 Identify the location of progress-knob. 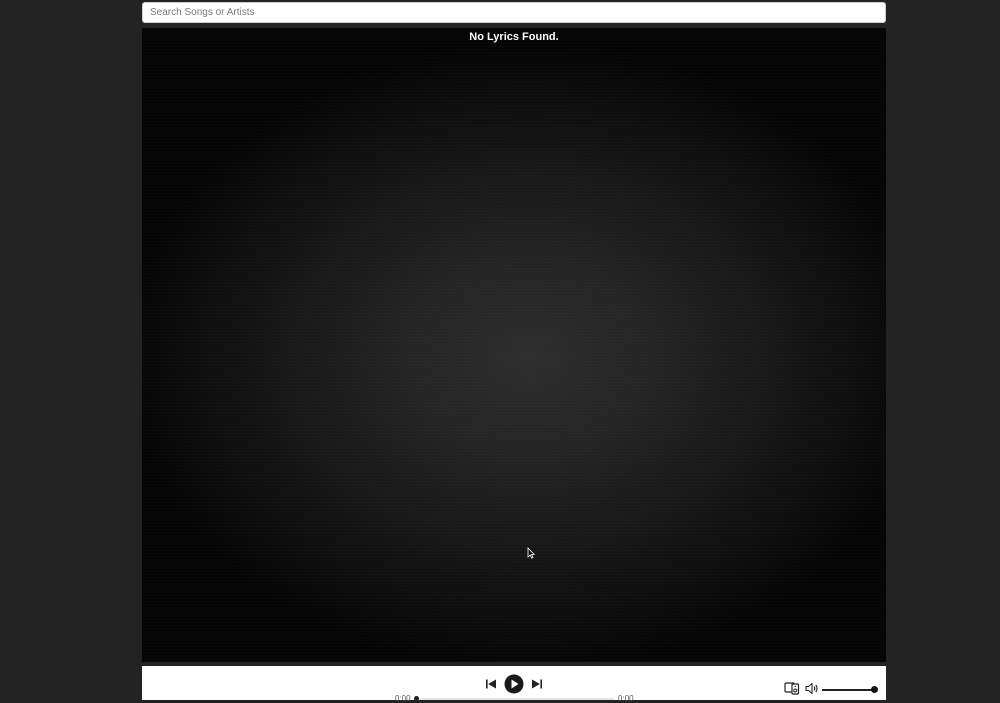
(416, 698).